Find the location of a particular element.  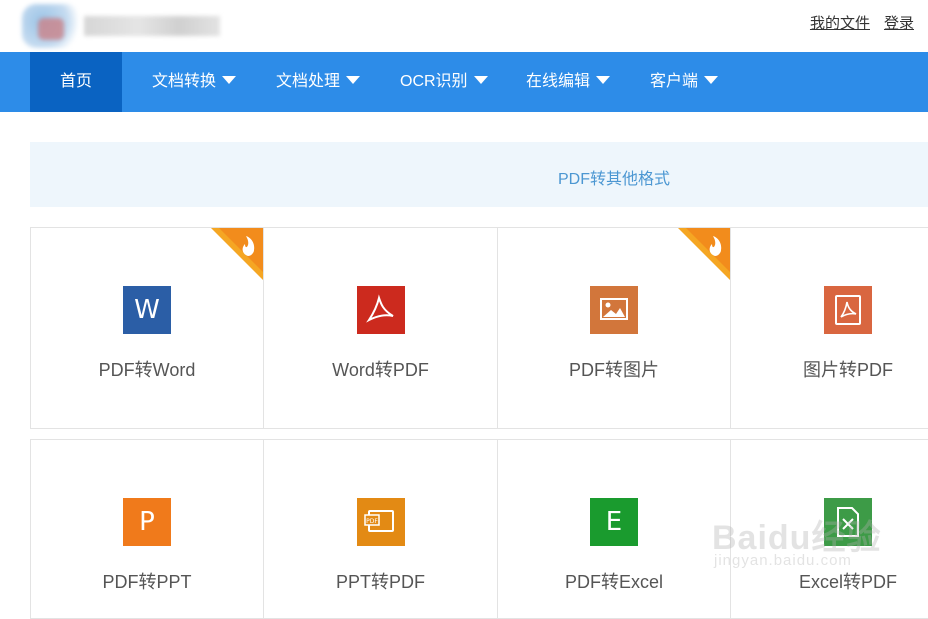

tile-image-to-pdf: 图片转PDF is located at coordinates (829, 328).